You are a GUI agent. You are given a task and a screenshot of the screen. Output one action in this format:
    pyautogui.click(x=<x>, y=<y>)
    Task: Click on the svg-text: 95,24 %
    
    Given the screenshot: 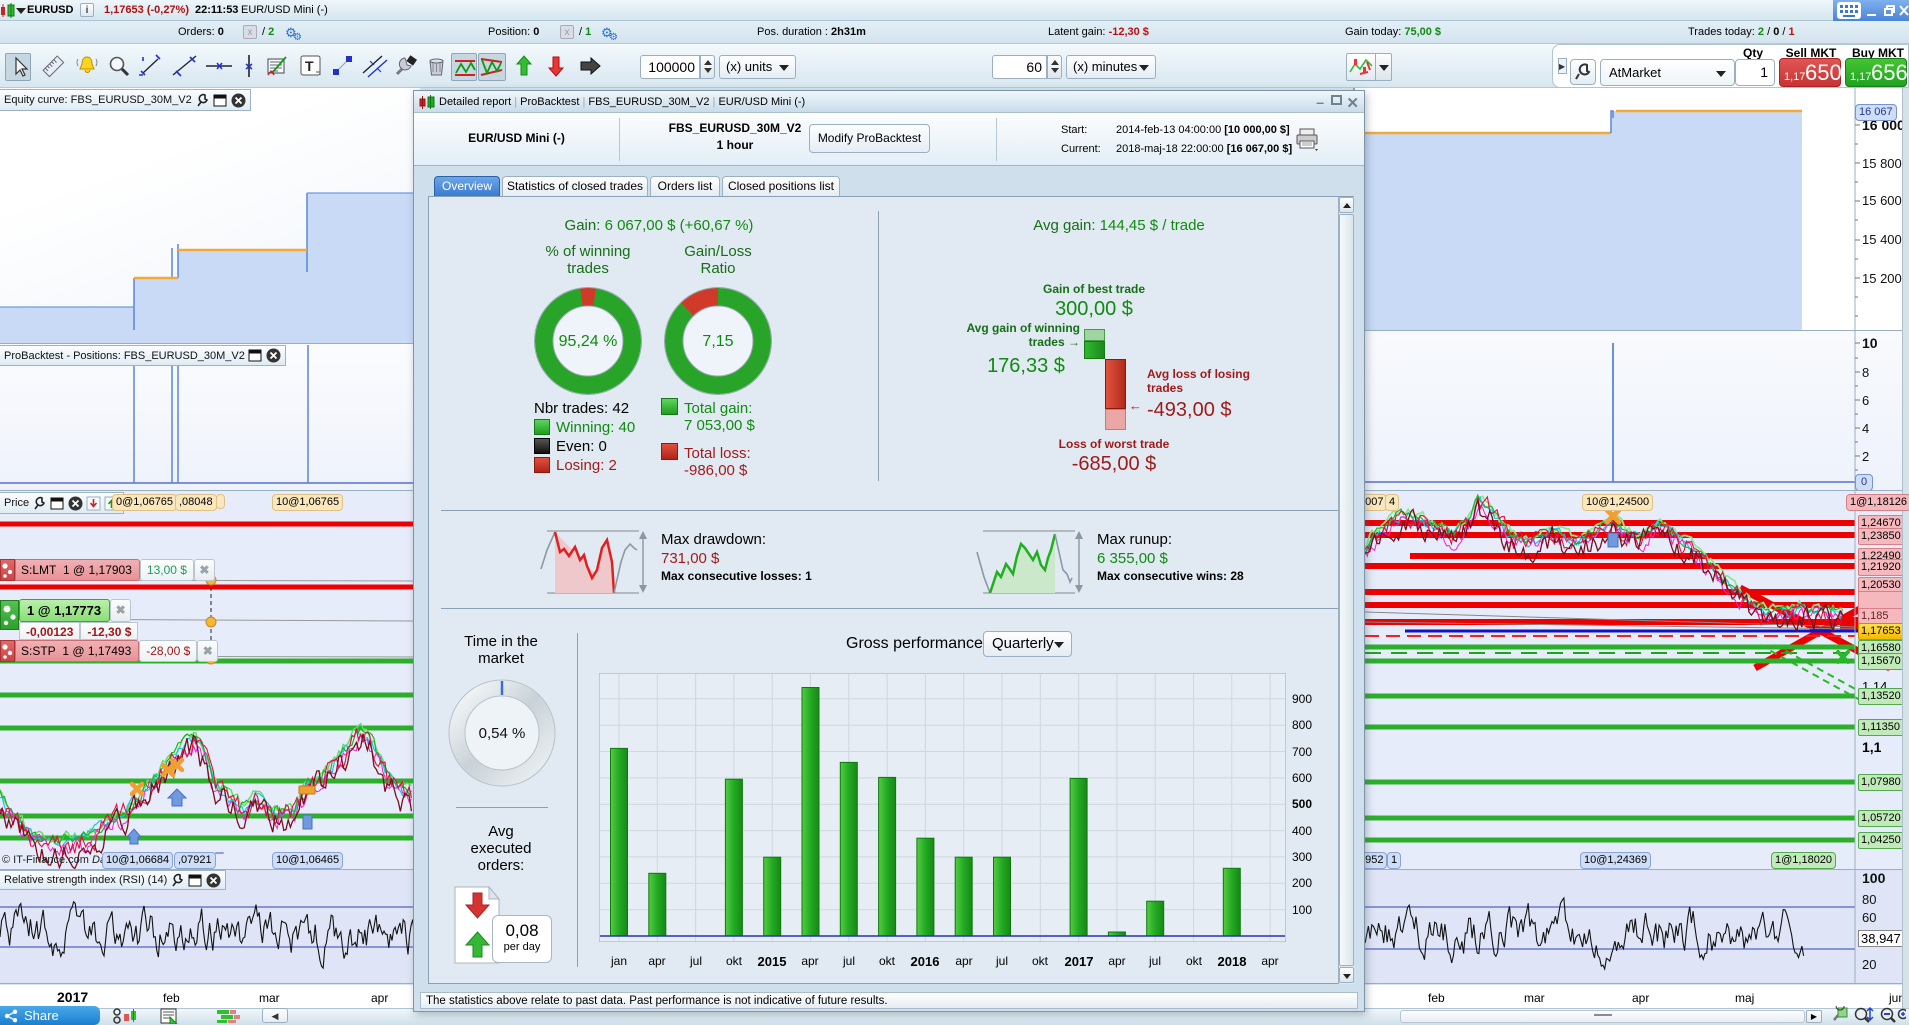 What is the action you would take?
    pyautogui.click(x=588, y=341)
    